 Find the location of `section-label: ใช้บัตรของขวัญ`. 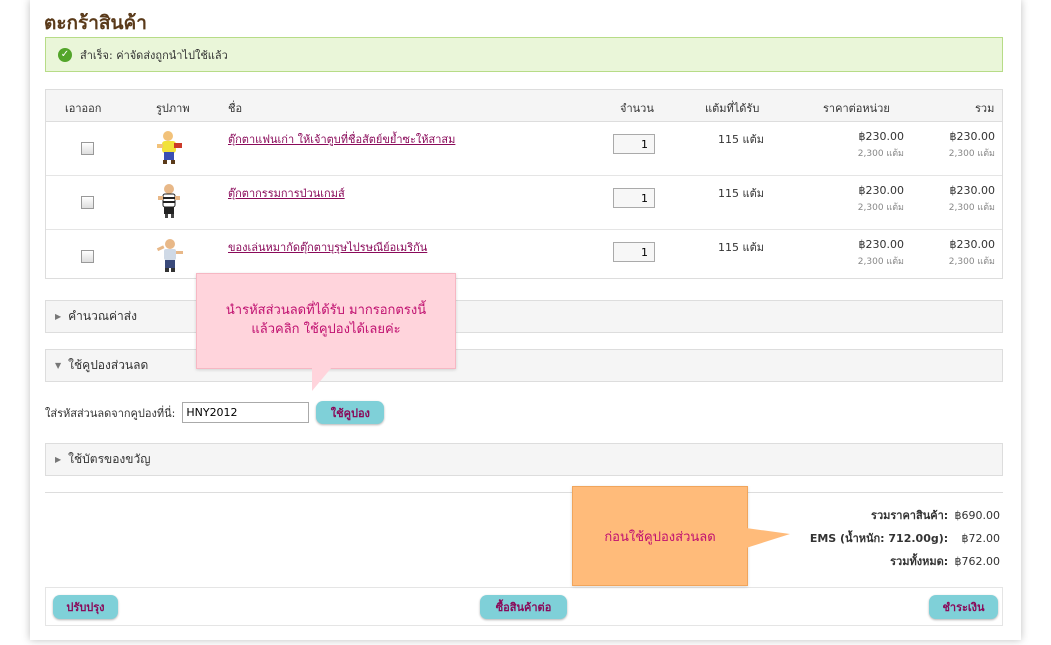

section-label: ใช้บัตรของขวัญ is located at coordinates (109, 459).